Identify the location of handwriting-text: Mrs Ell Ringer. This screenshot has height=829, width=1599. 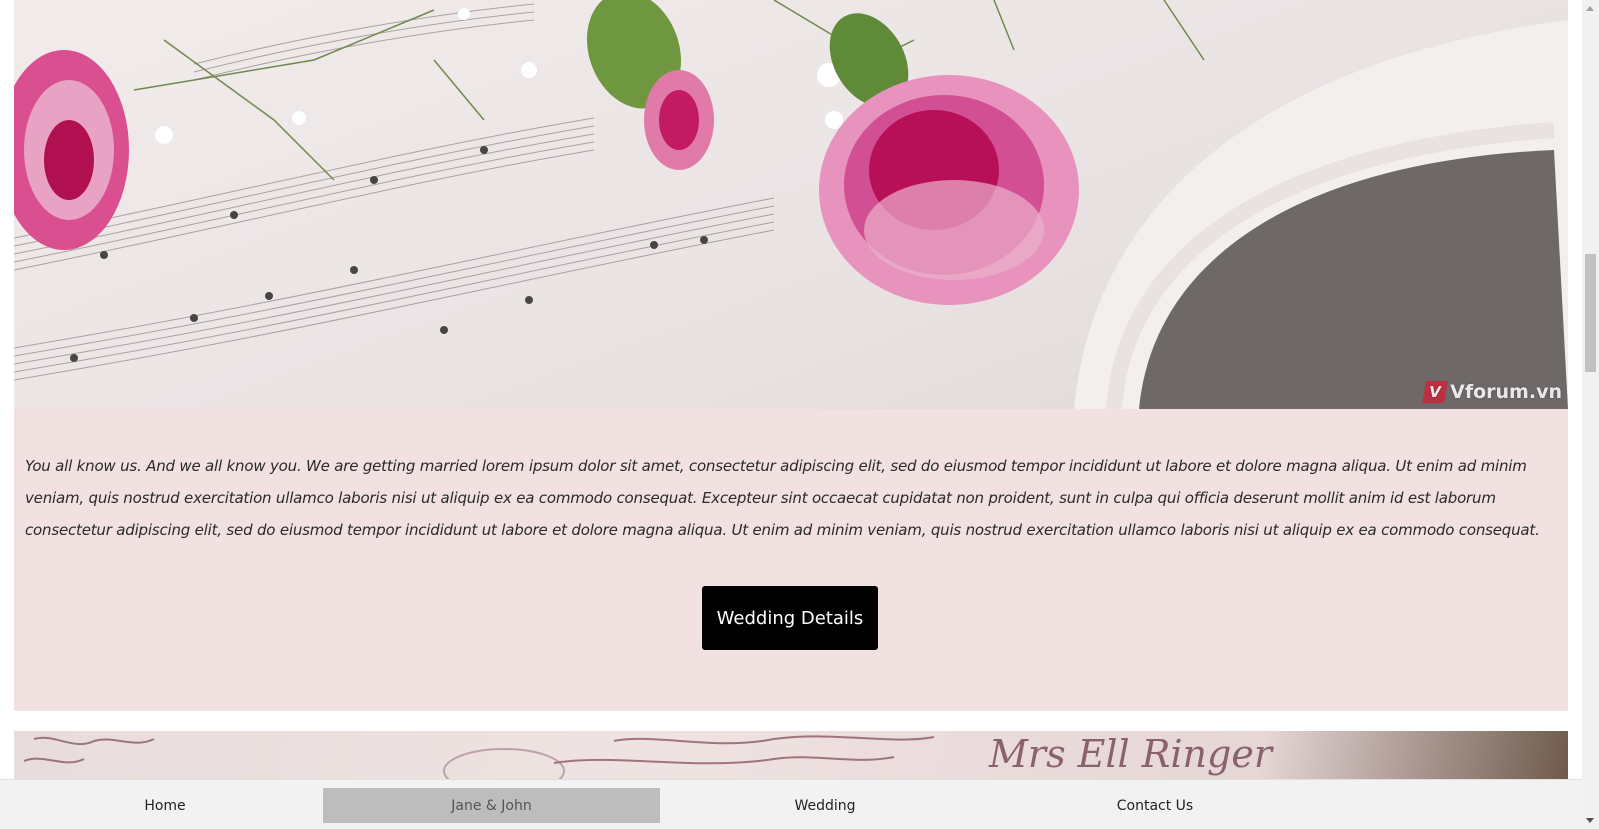
(1131, 754).